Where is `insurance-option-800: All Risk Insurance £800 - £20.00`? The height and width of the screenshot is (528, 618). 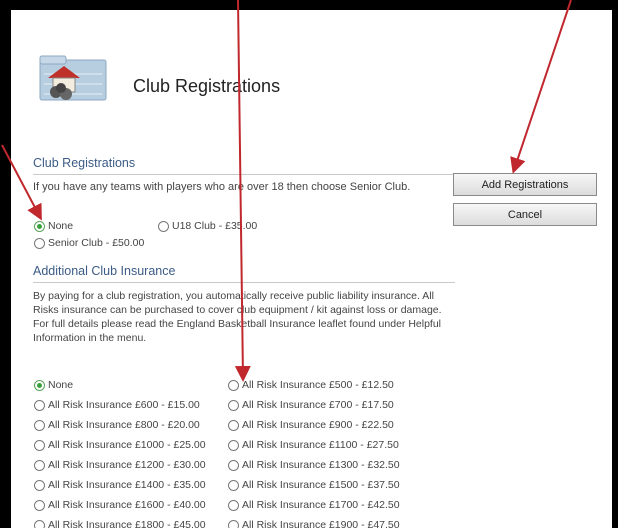 insurance-option-800: All Risk Insurance £800 - £20.00 is located at coordinates (117, 425).